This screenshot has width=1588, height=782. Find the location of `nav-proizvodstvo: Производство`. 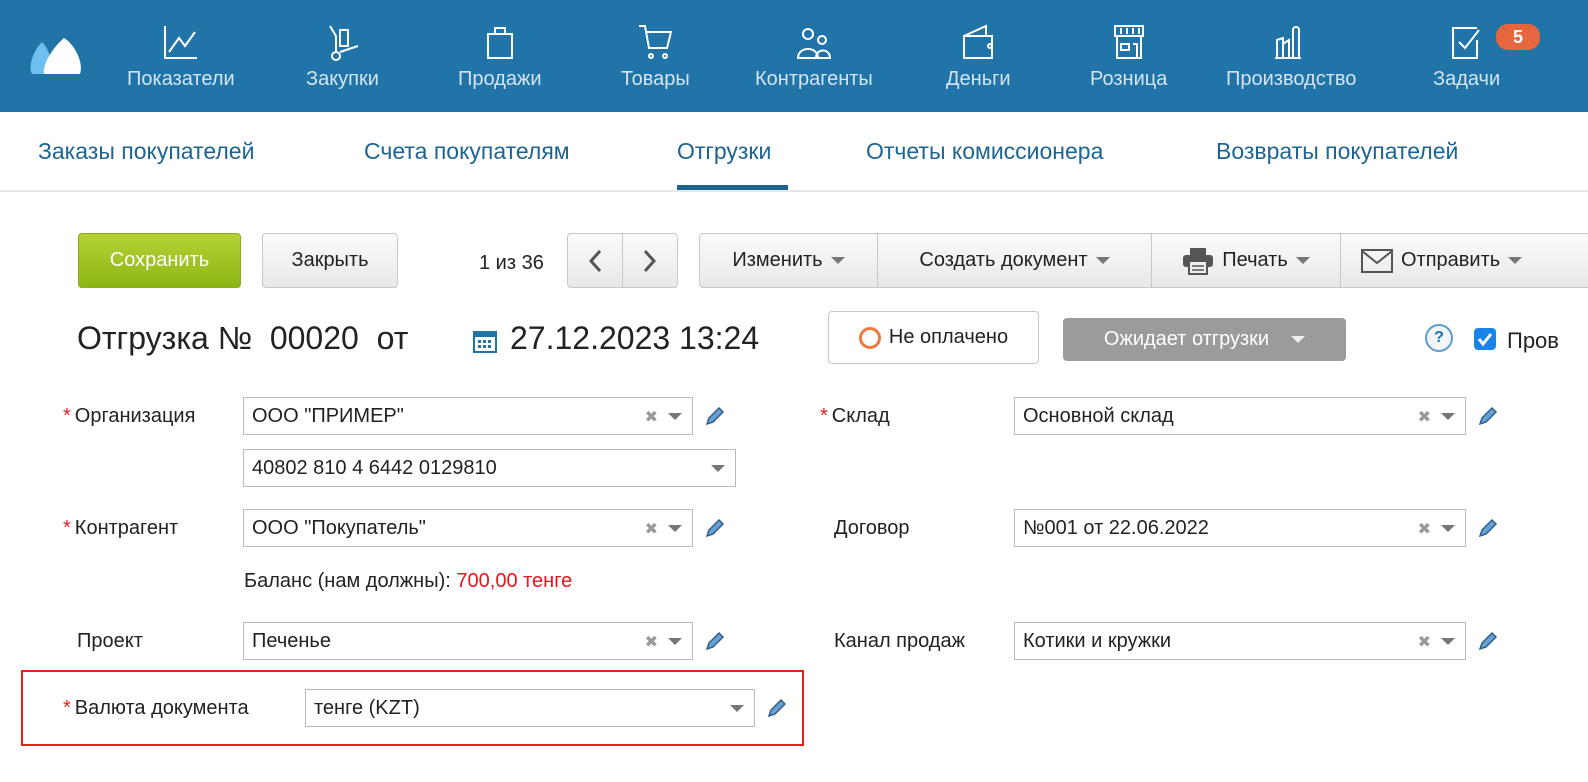

nav-proizvodstvo: Производство is located at coordinates (1291, 56).